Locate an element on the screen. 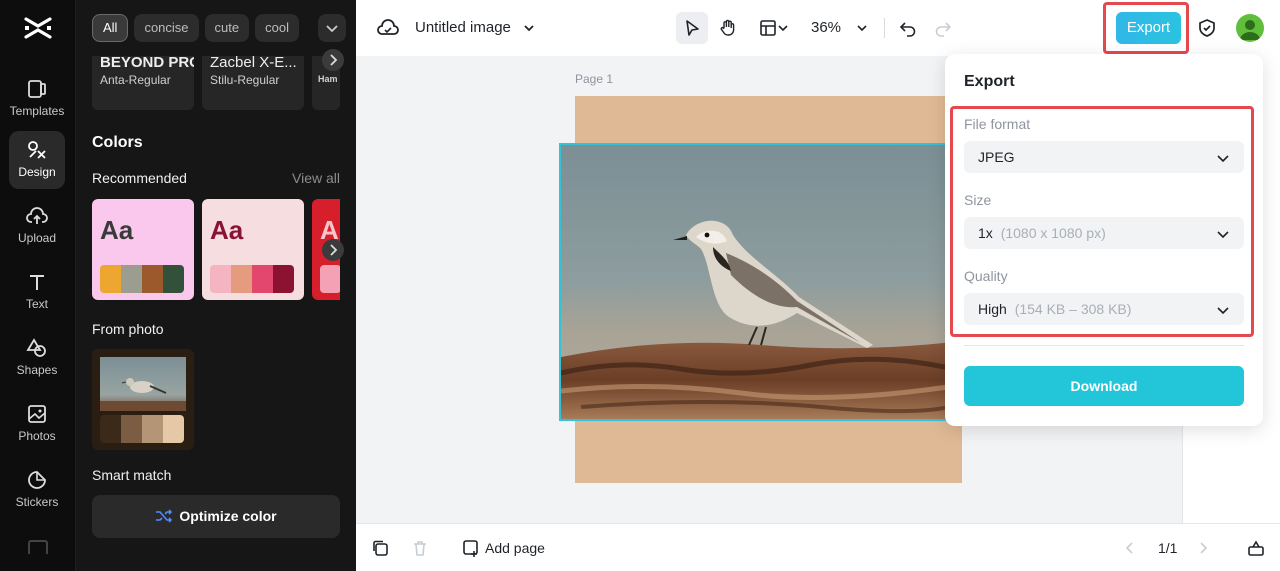  smart-match-heading: Smart match is located at coordinates (132, 475).